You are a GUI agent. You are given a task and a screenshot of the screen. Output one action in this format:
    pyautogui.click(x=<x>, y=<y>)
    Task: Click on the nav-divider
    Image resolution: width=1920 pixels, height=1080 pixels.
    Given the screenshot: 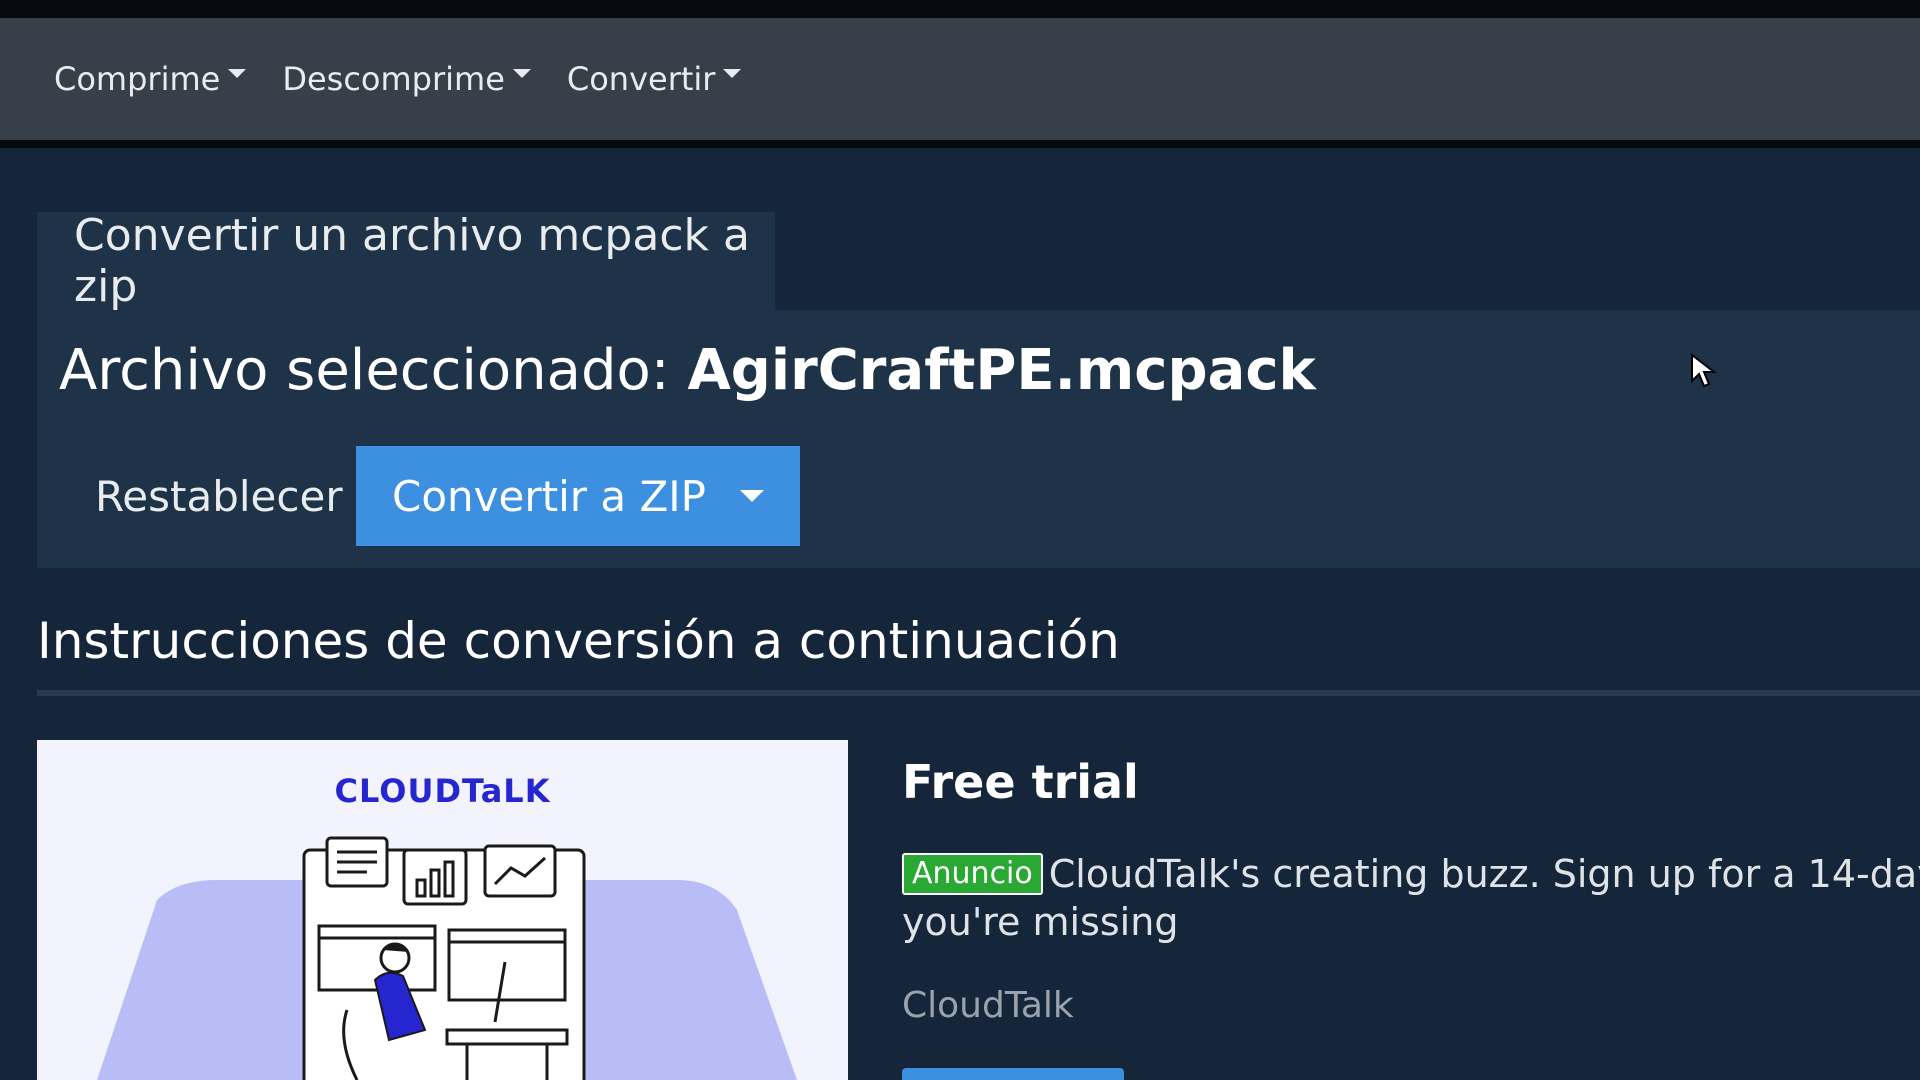 What is the action you would take?
    pyautogui.click(x=960, y=144)
    